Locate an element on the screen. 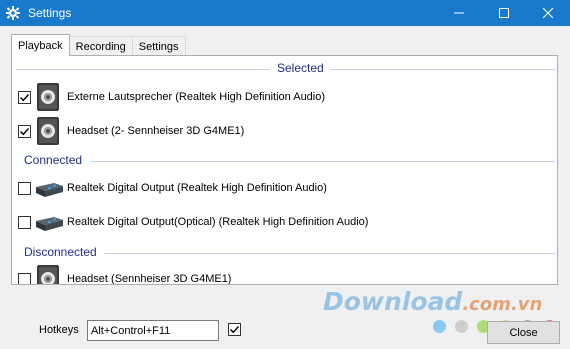 The width and height of the screenshot is (570, 349). minimize-button is located at coordinates (459, 13).